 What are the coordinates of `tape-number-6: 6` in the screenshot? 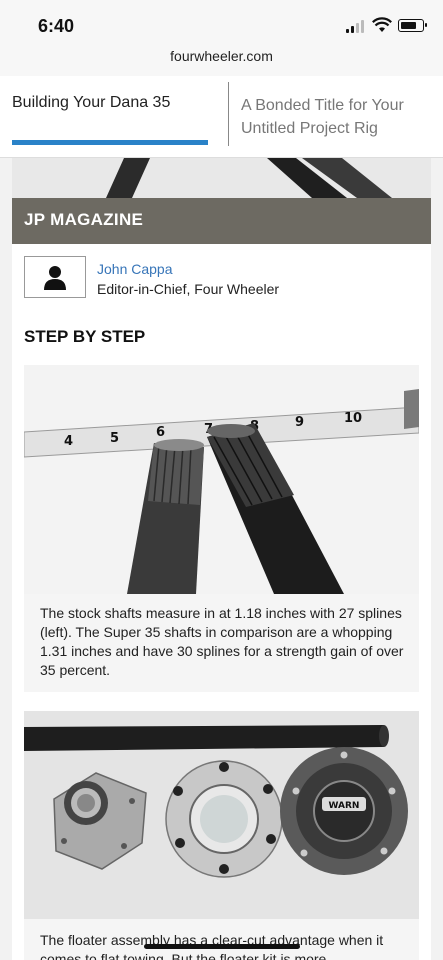 It's located at (160, 432).